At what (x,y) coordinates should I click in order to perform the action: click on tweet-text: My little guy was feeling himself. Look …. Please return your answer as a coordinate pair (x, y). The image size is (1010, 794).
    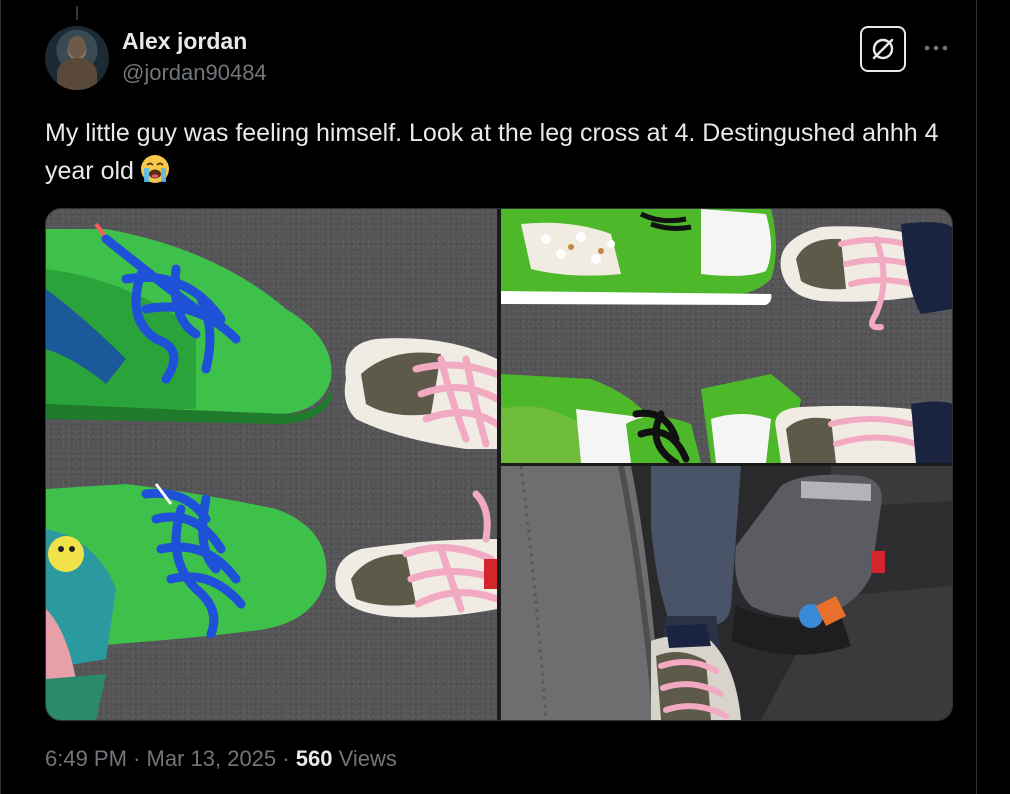
    Looking at the image, I should click on (505, 155).